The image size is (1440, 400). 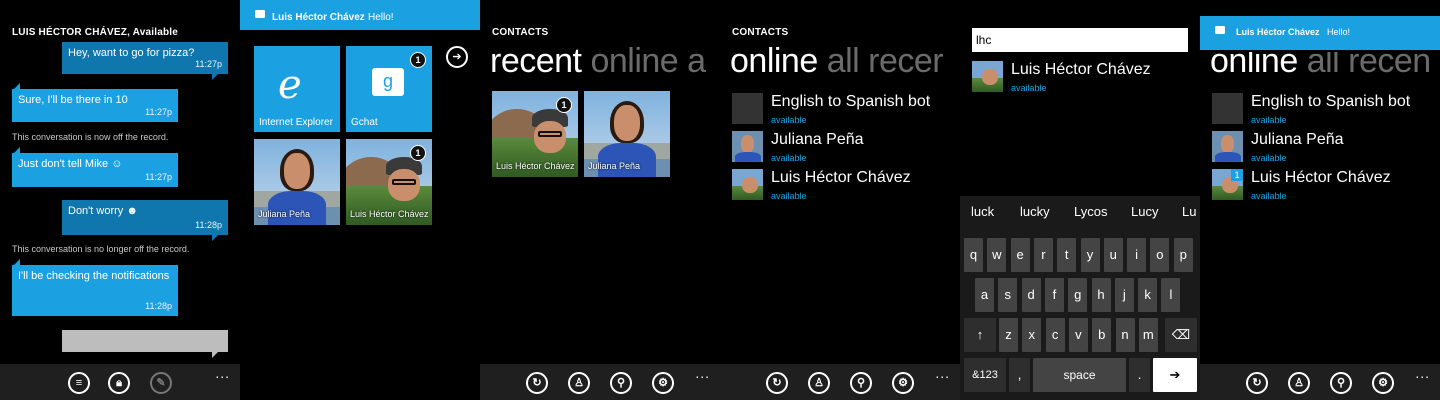 What do you see at coordinates (95, 105) in the screenshot?
I see `message-bubble: Sure, I'll be there in 10 11:27p` at bounding box center [95, 105].